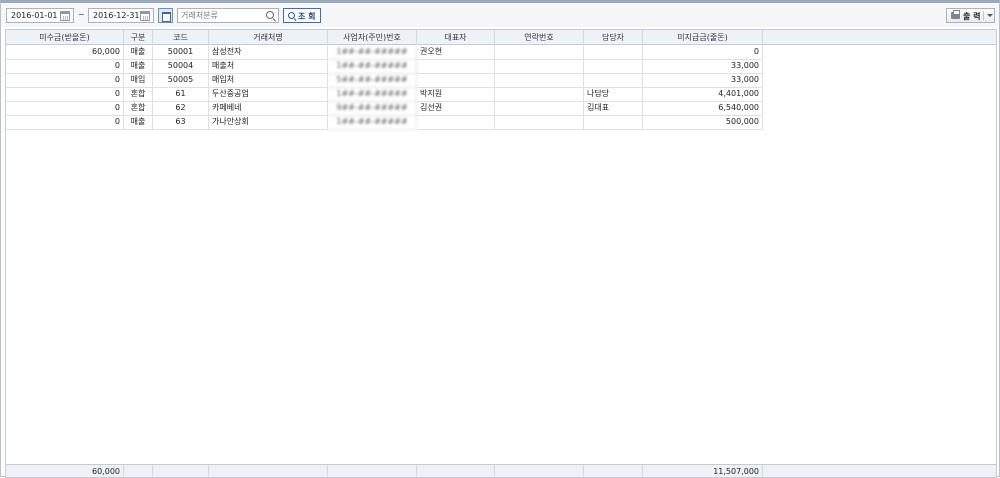 Image resolution: width=1000 pixels, height=478 pixels. I want to click on cell-name: 두산중공업, so click(268, 94).